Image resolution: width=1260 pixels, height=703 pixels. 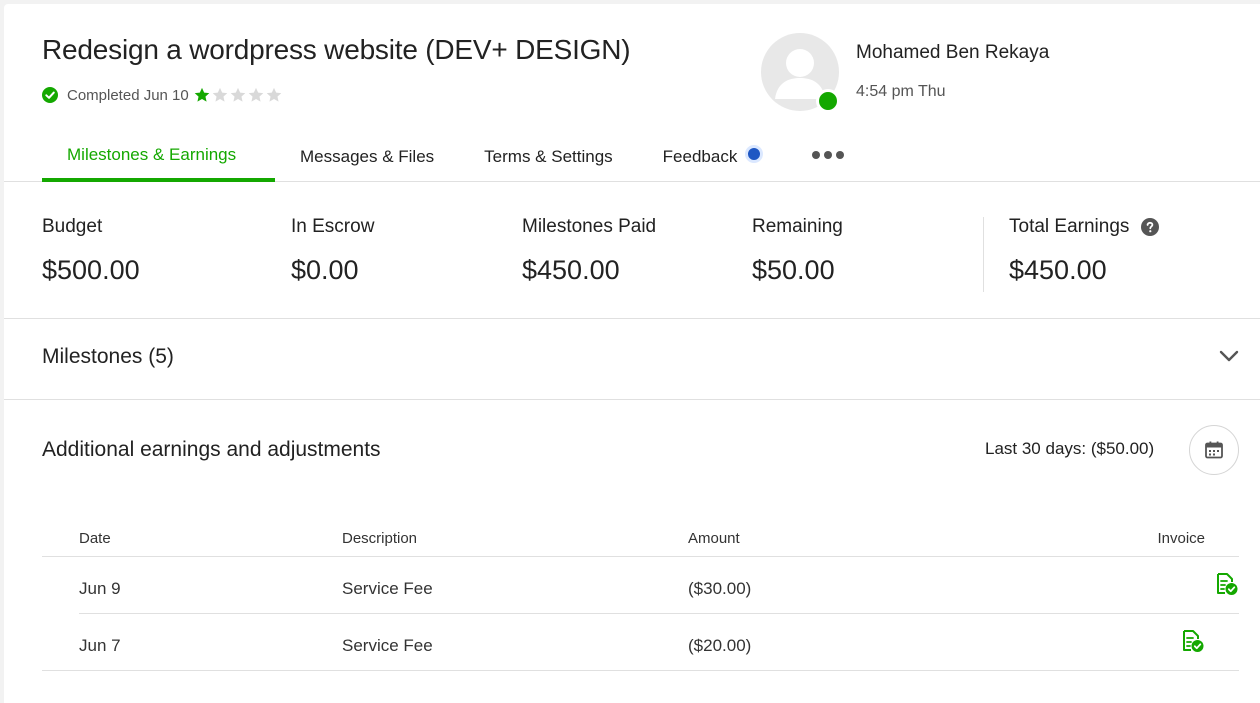 I want to click on contract-status: Completed Jun 10, so click(x=162, y=95).